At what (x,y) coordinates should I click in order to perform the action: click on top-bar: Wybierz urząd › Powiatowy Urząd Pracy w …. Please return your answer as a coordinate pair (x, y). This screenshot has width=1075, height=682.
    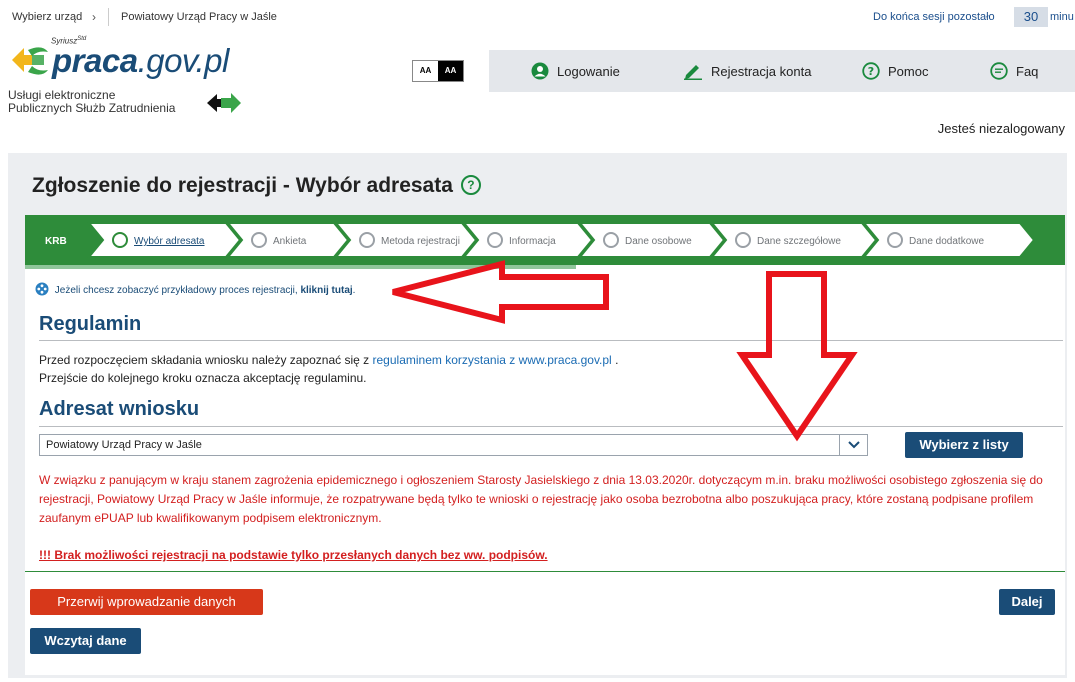
    Looking at the image, I should click on (537, 17).